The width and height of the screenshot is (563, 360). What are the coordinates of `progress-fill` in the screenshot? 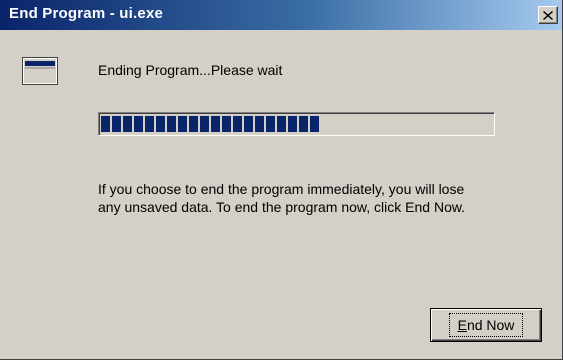 It's located at (211, 124).